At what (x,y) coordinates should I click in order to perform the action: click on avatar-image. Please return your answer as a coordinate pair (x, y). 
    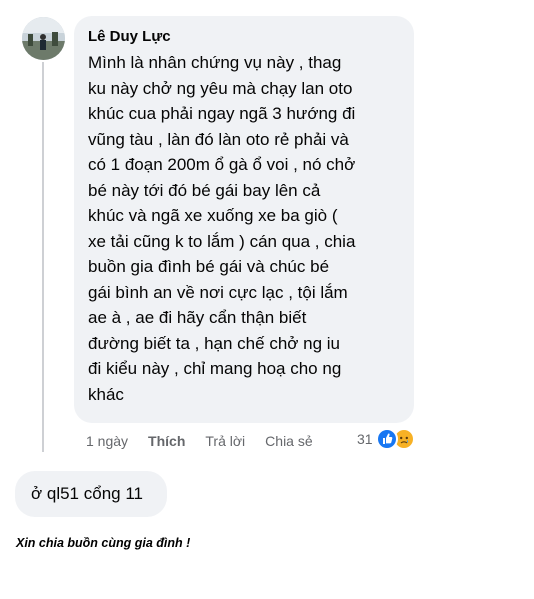
    Looking at the image, I should click on (43, 38).